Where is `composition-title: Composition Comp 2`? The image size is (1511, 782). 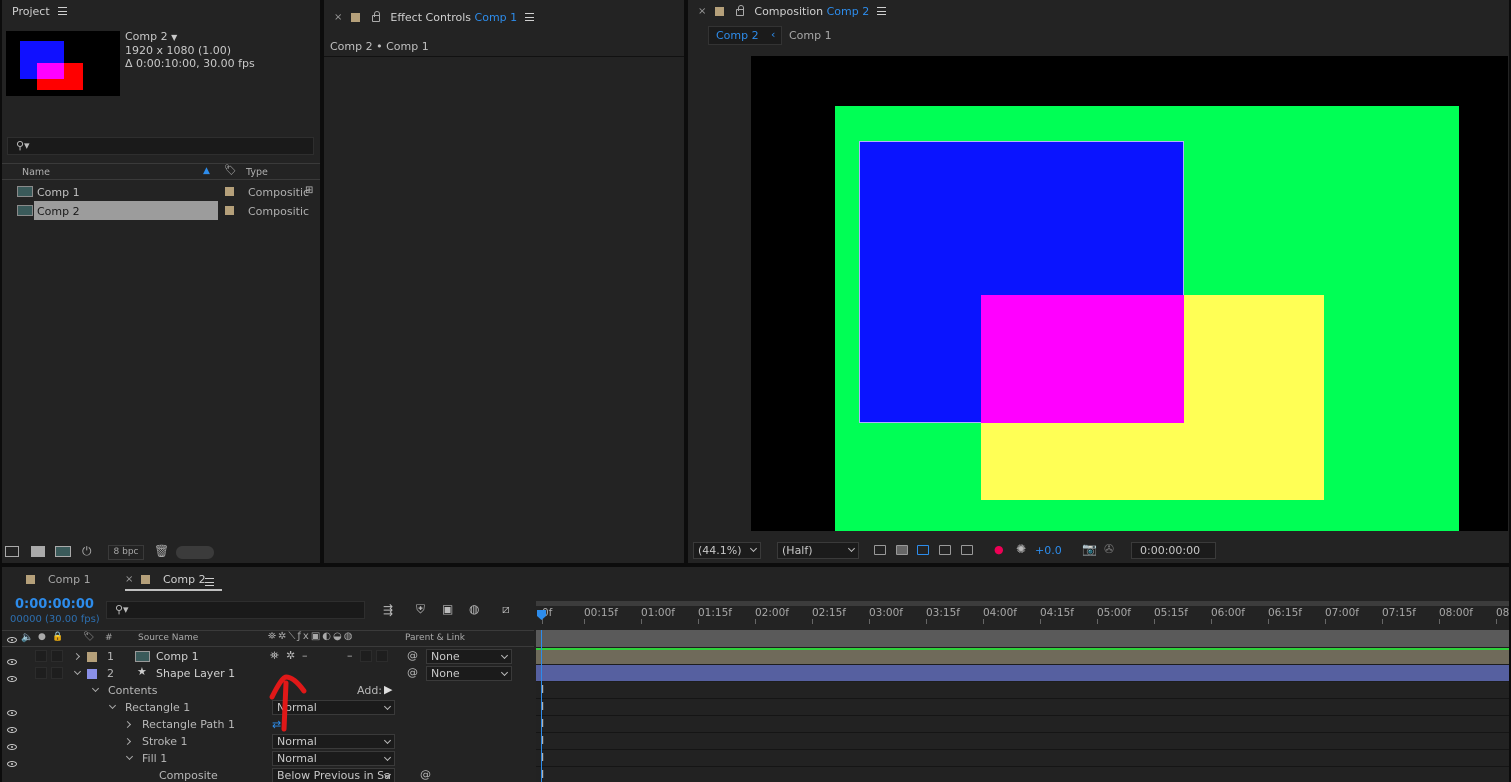
composition-title: Composition Comp 2 is located at coordinates (811, 11).